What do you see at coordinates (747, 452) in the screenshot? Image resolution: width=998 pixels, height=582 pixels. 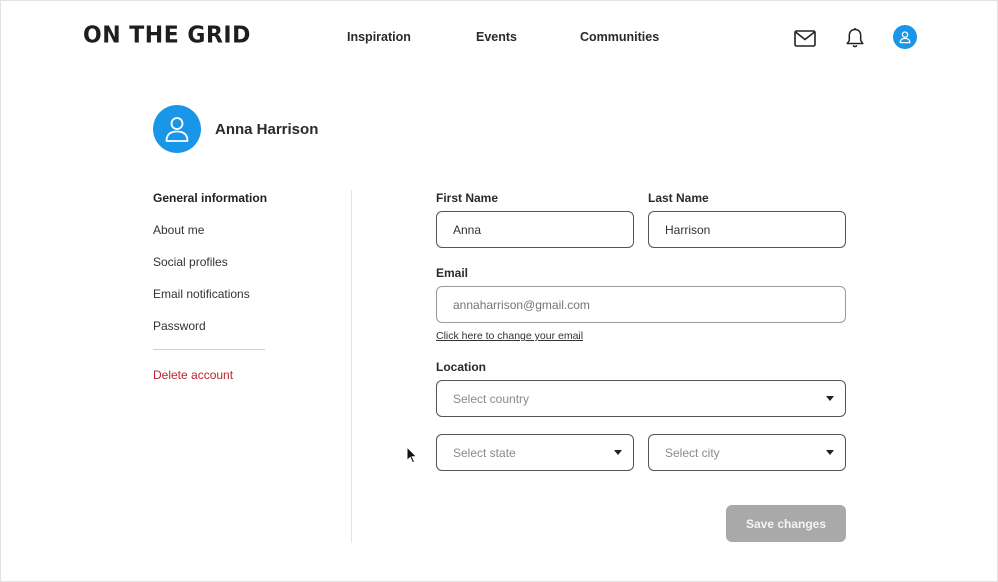 I see `city-select: Select city` at bounding box center [747, 452].